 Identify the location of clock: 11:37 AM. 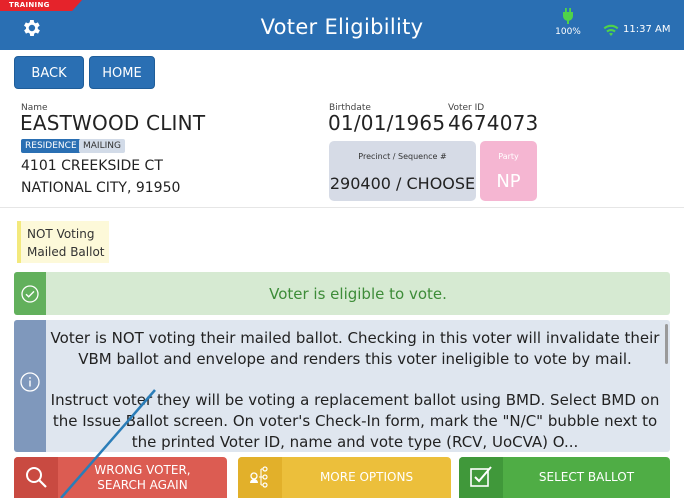
(647, 29).